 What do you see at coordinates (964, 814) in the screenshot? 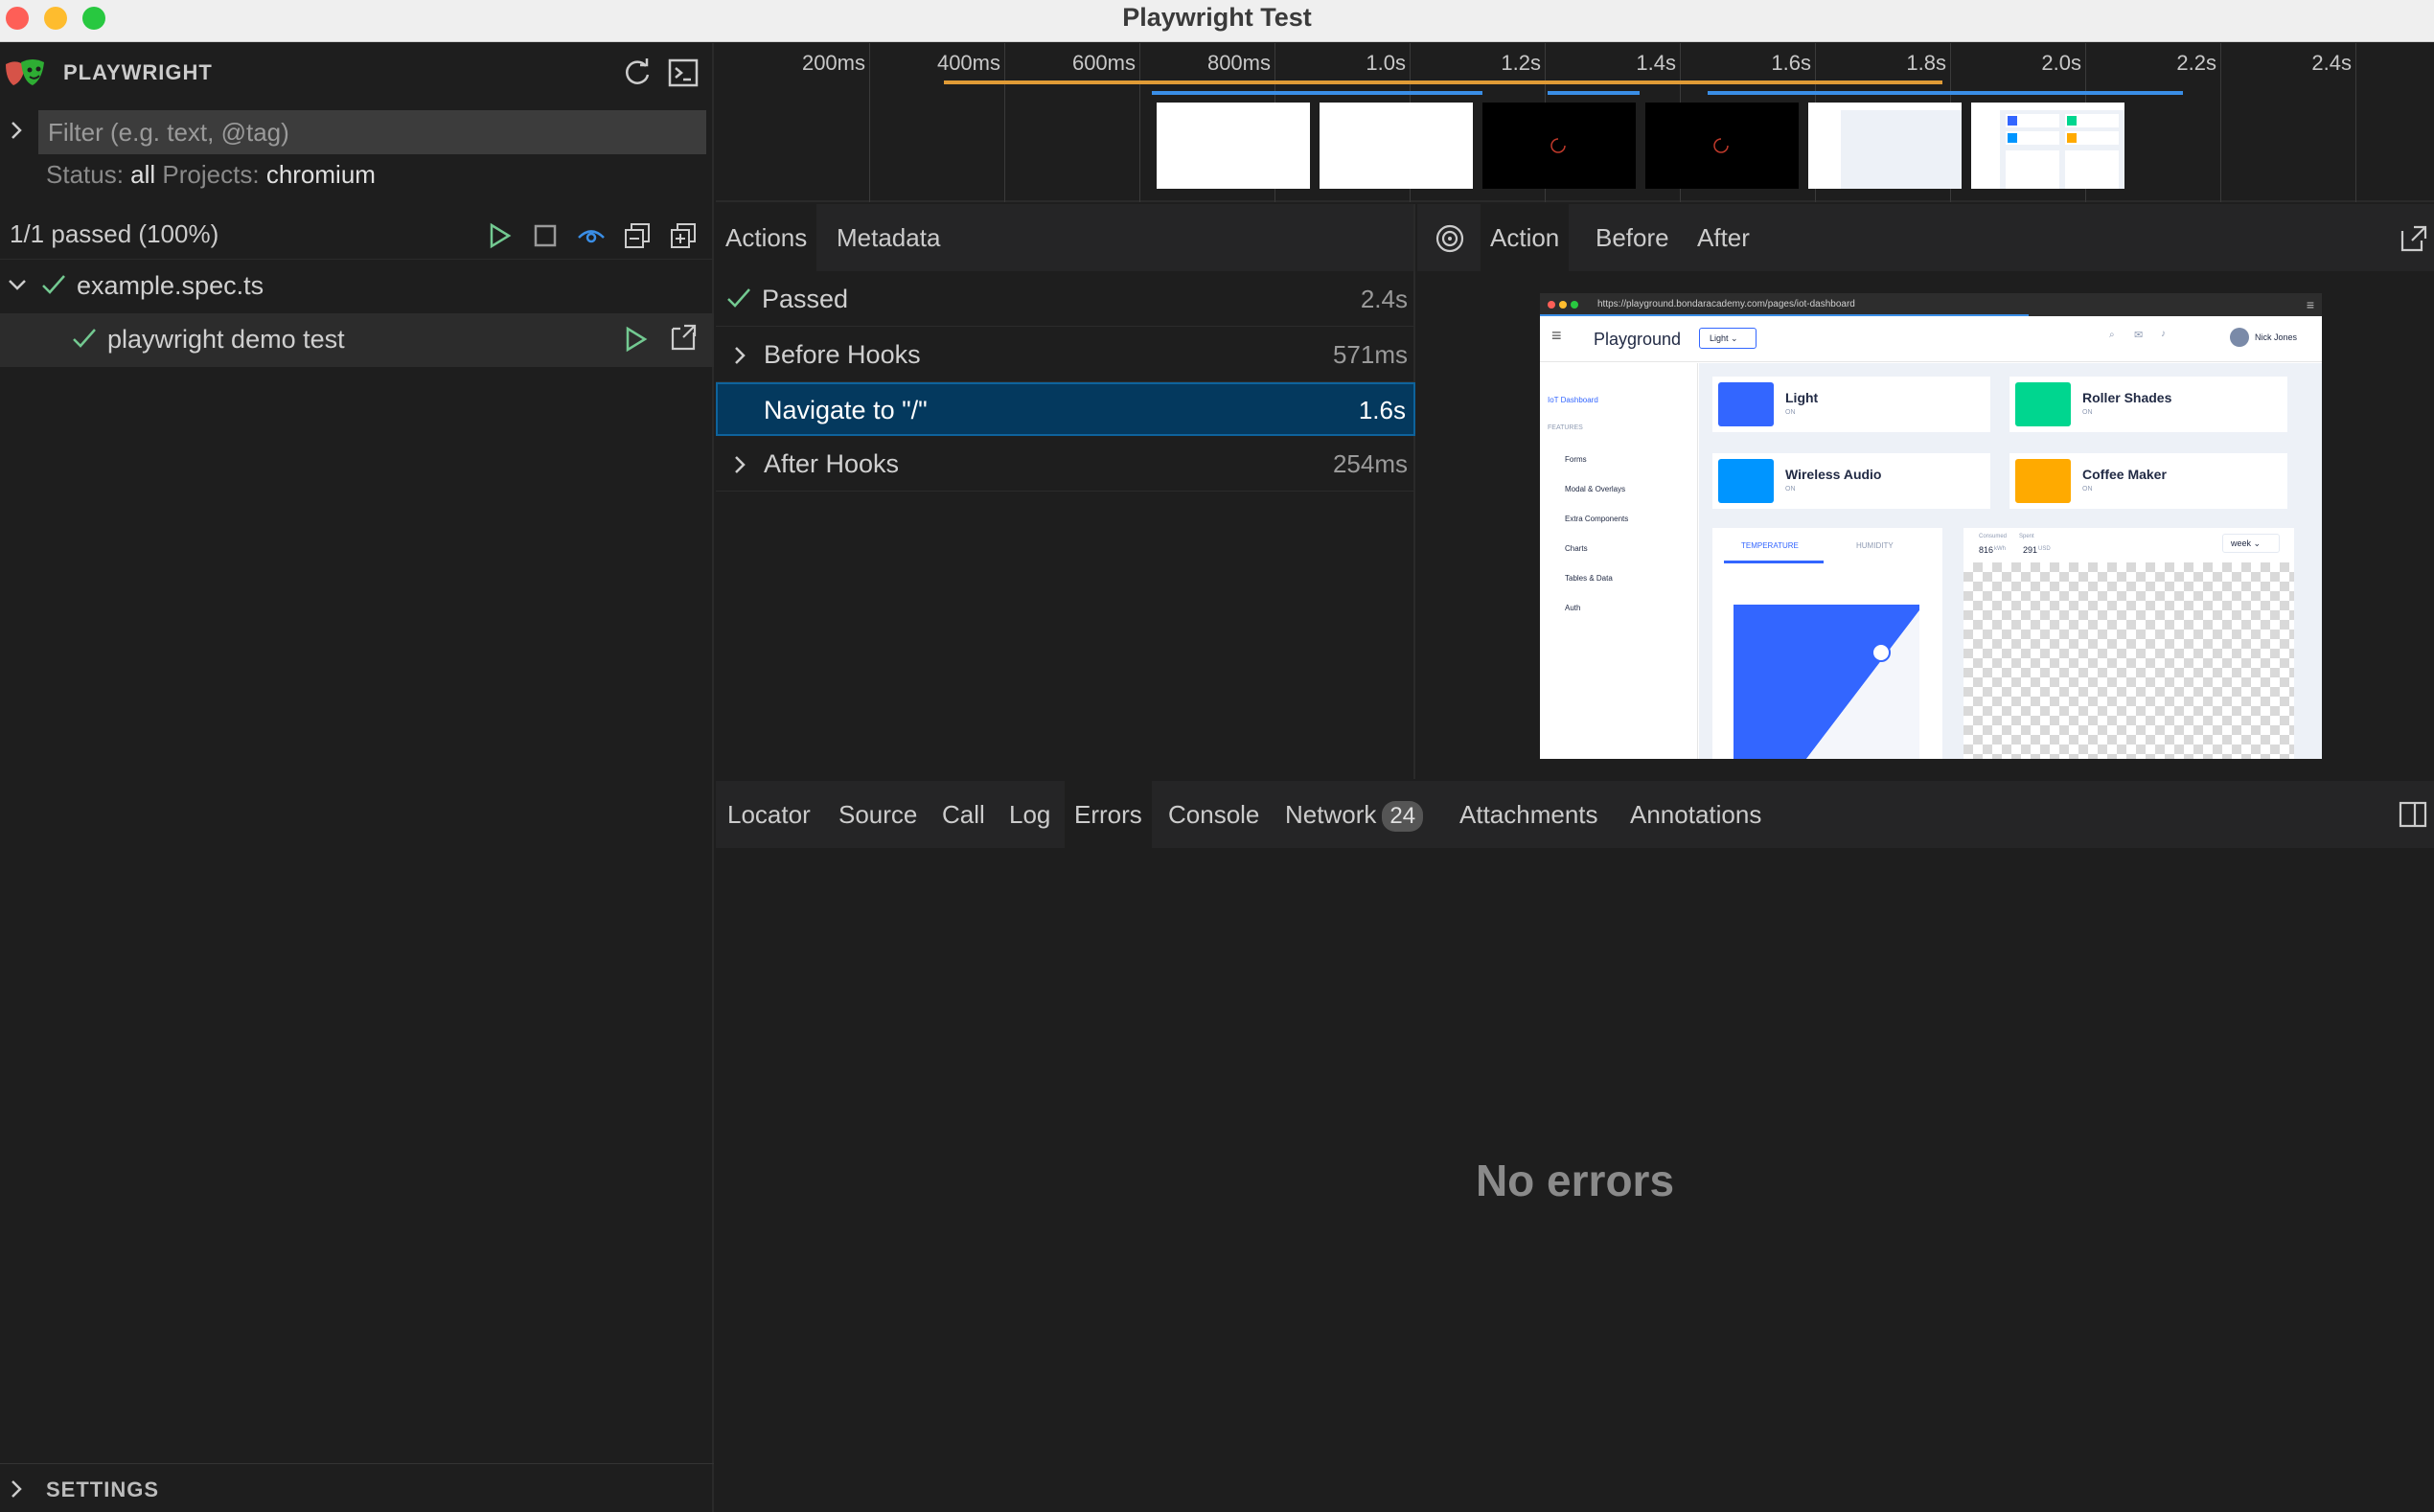
I see `tab-call: Call` at bounding box center [964, 814].